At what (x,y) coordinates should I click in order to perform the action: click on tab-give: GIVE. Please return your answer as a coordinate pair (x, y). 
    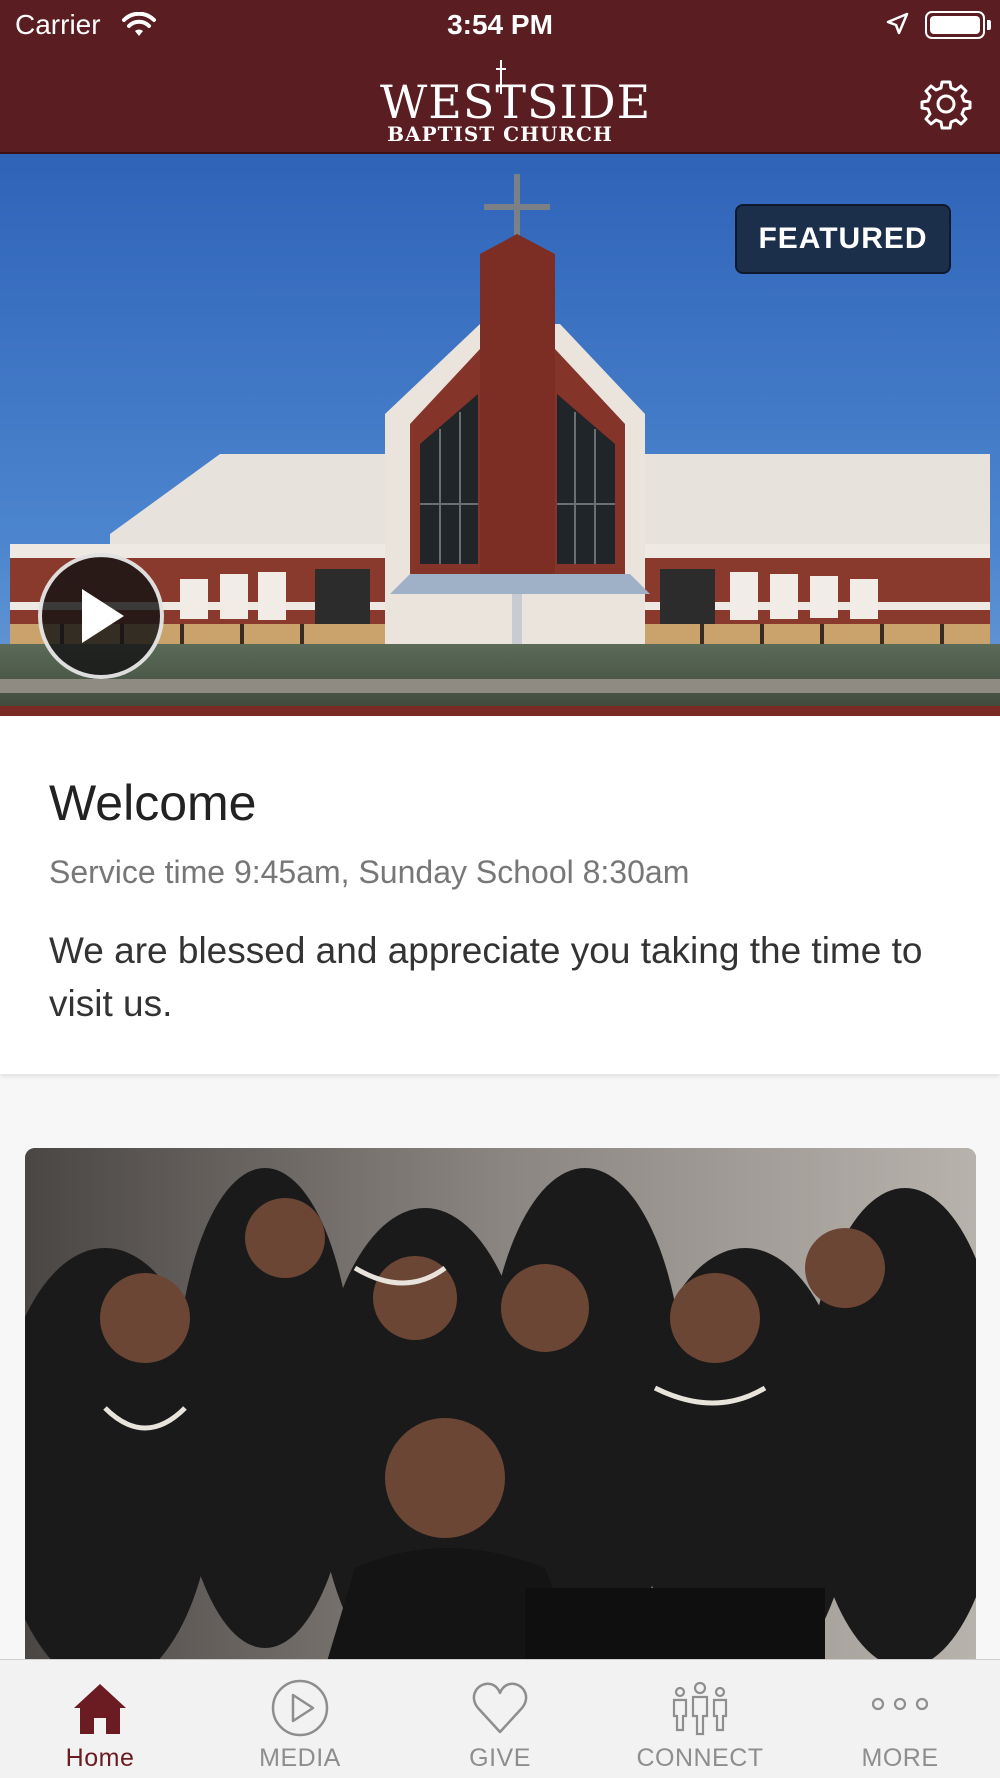
    Looking at the image, I should click on (500, 1719).